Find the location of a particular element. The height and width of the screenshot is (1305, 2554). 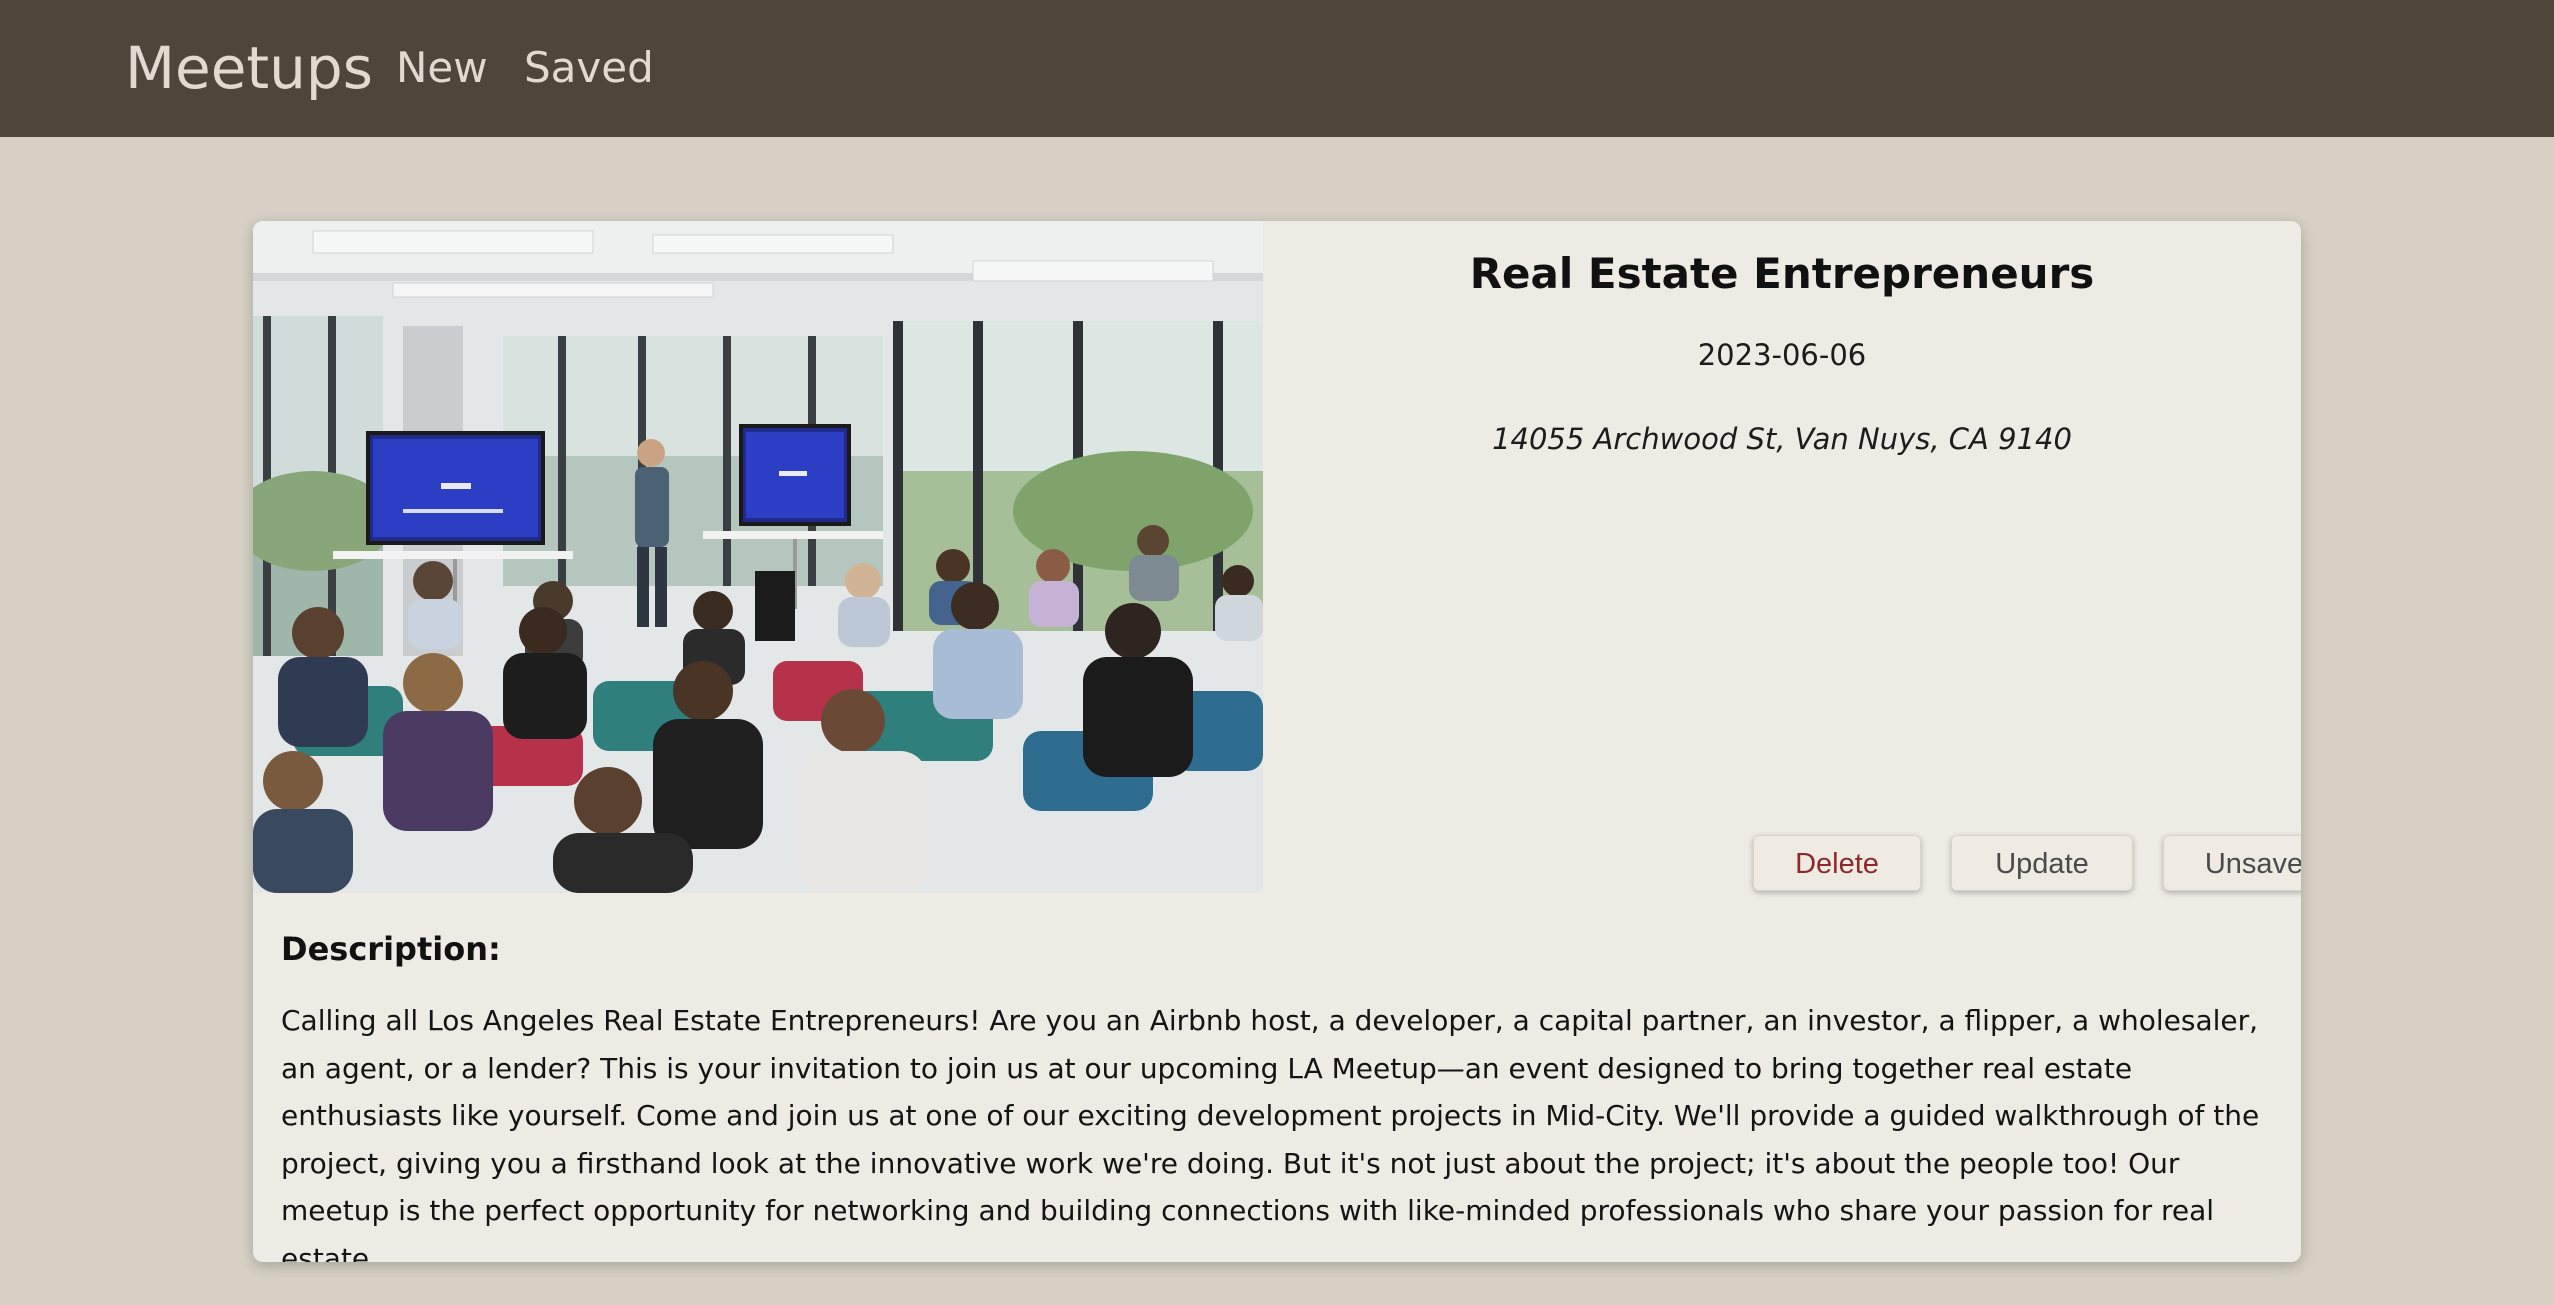

update-button: Update is located at coordinates (2042, 863).